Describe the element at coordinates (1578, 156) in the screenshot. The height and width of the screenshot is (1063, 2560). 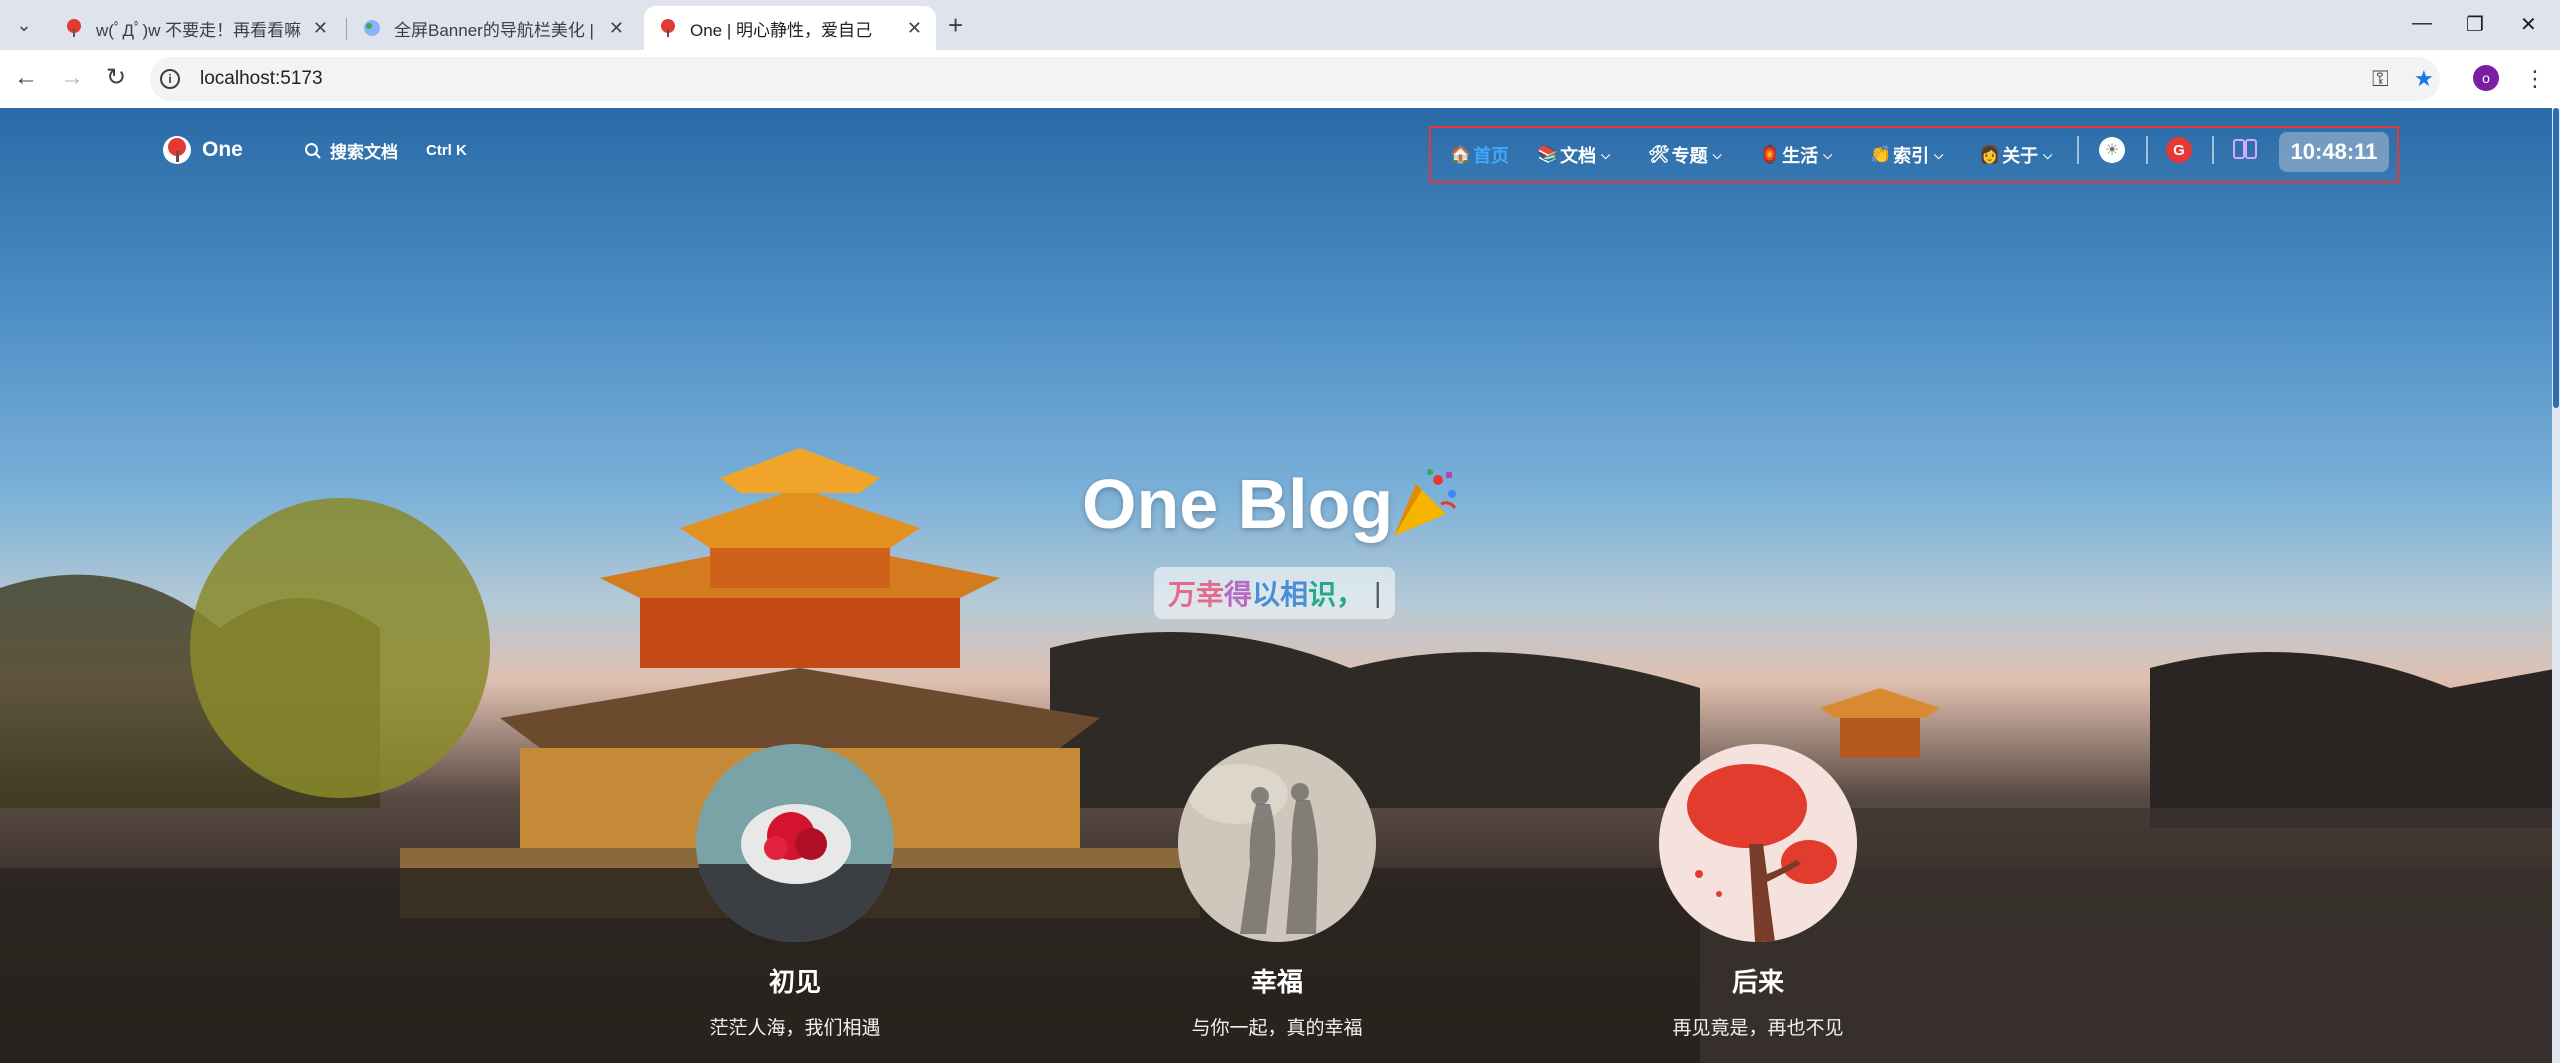
I see `nav-label: 文档` at that location.